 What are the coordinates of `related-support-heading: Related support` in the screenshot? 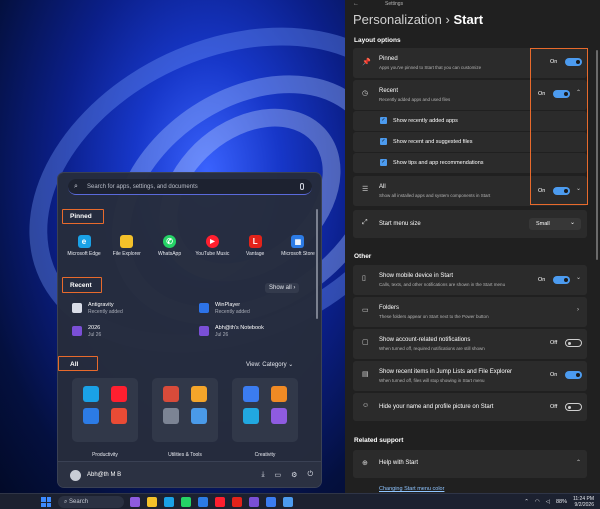 It's located at (379, 440).